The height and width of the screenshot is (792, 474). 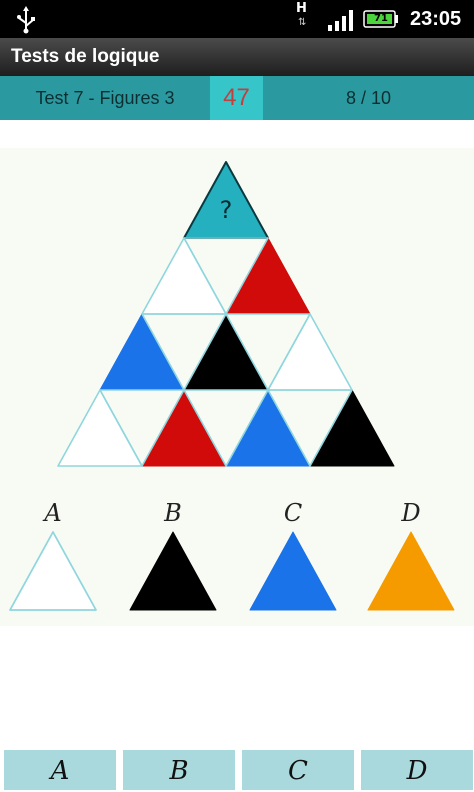 I want to click on answer-button-c: C, so click(x=298, y=770).